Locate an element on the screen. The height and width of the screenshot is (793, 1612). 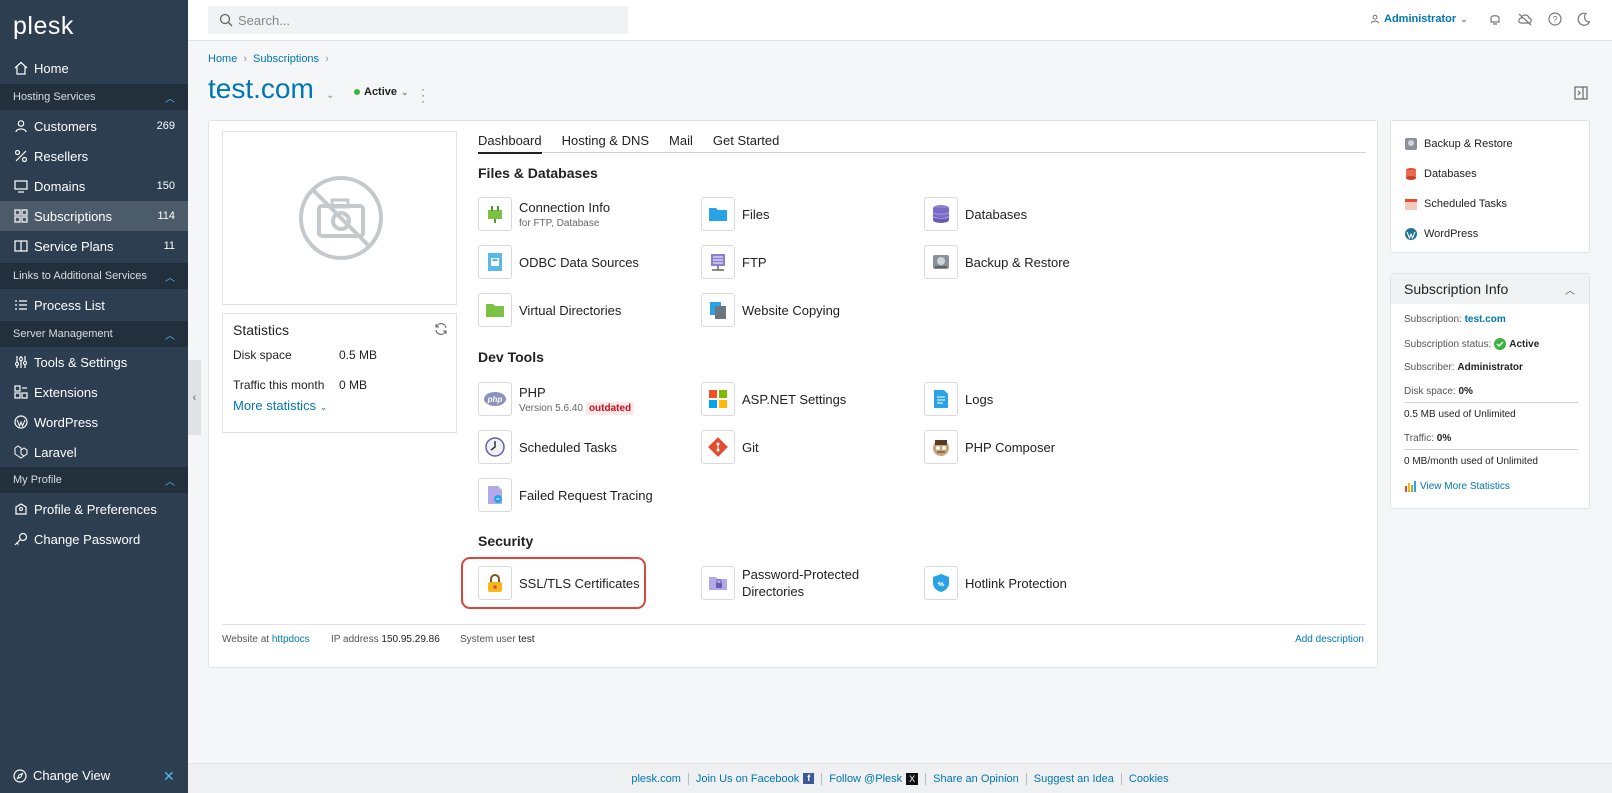
sidebar-item-resellers: Resellers is located at coordinates (94, 156).